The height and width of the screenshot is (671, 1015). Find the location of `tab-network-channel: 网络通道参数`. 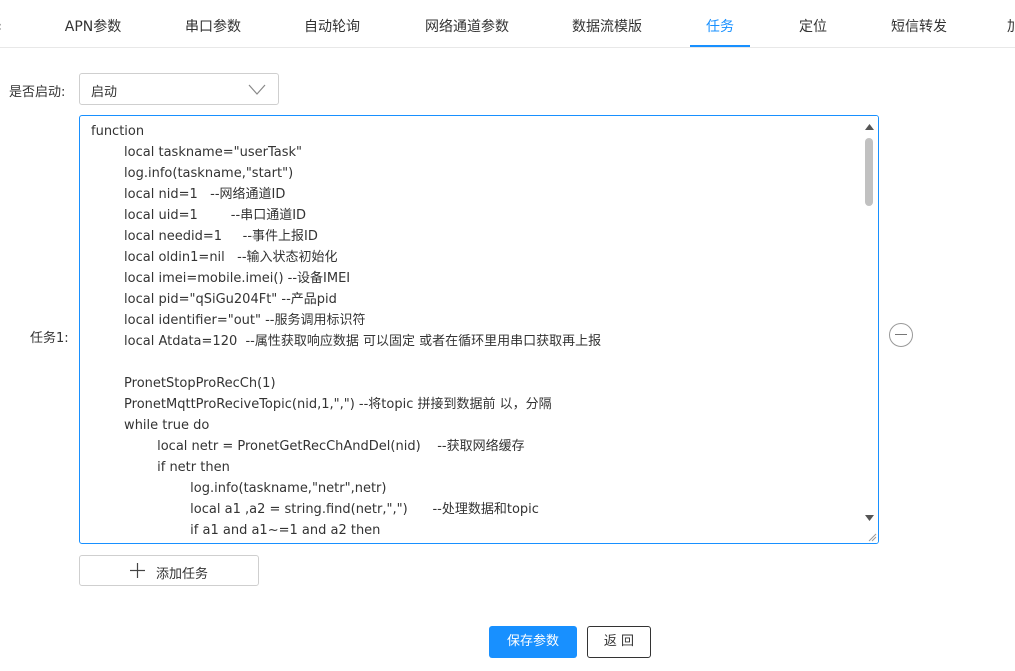

tab-network-channel: 网络通道参数 is located at coordinates (467, 24).